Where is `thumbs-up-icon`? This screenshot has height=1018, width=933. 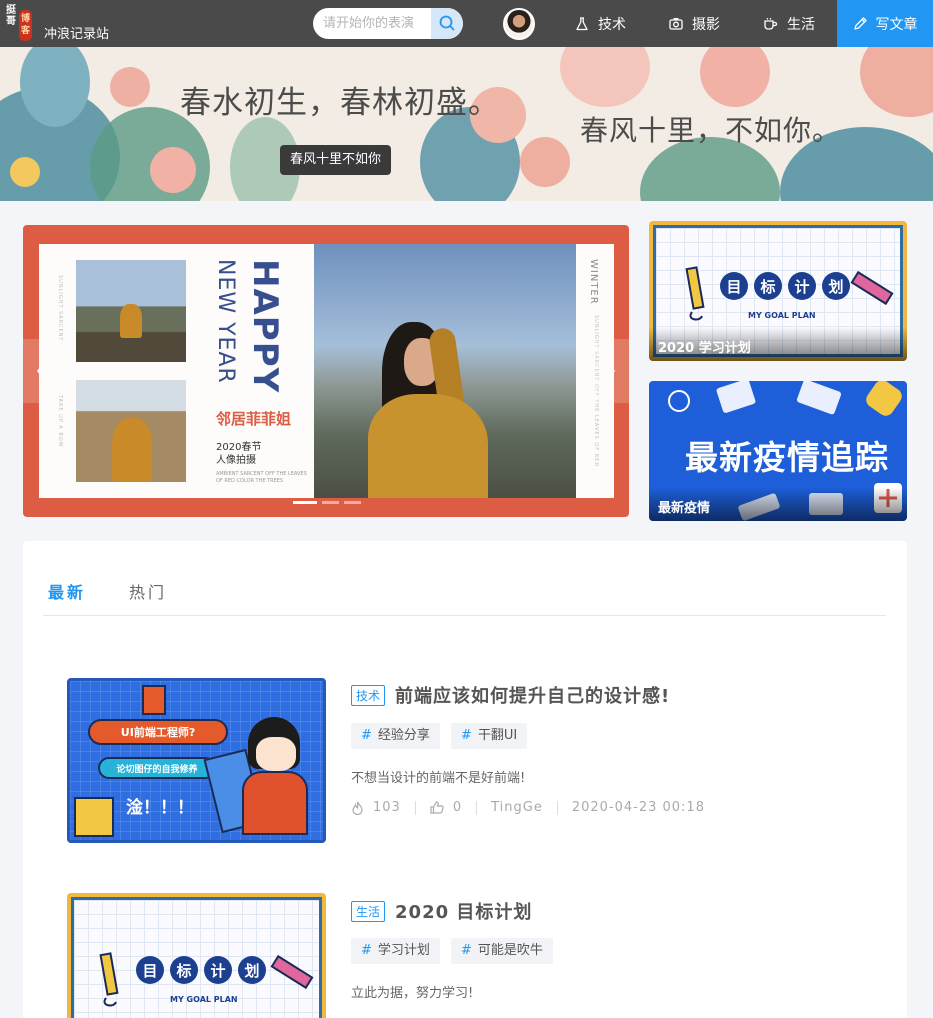
thumbs-up-icon is located at coordinates (437, 807).